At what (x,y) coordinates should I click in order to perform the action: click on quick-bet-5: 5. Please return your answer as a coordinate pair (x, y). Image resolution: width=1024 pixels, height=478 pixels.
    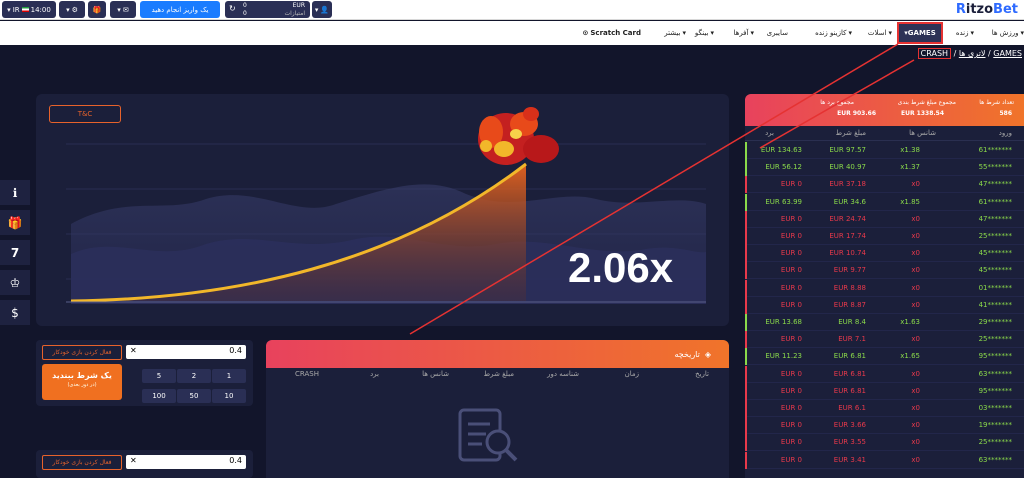
    Looking at the image, I should click on (159, 376).